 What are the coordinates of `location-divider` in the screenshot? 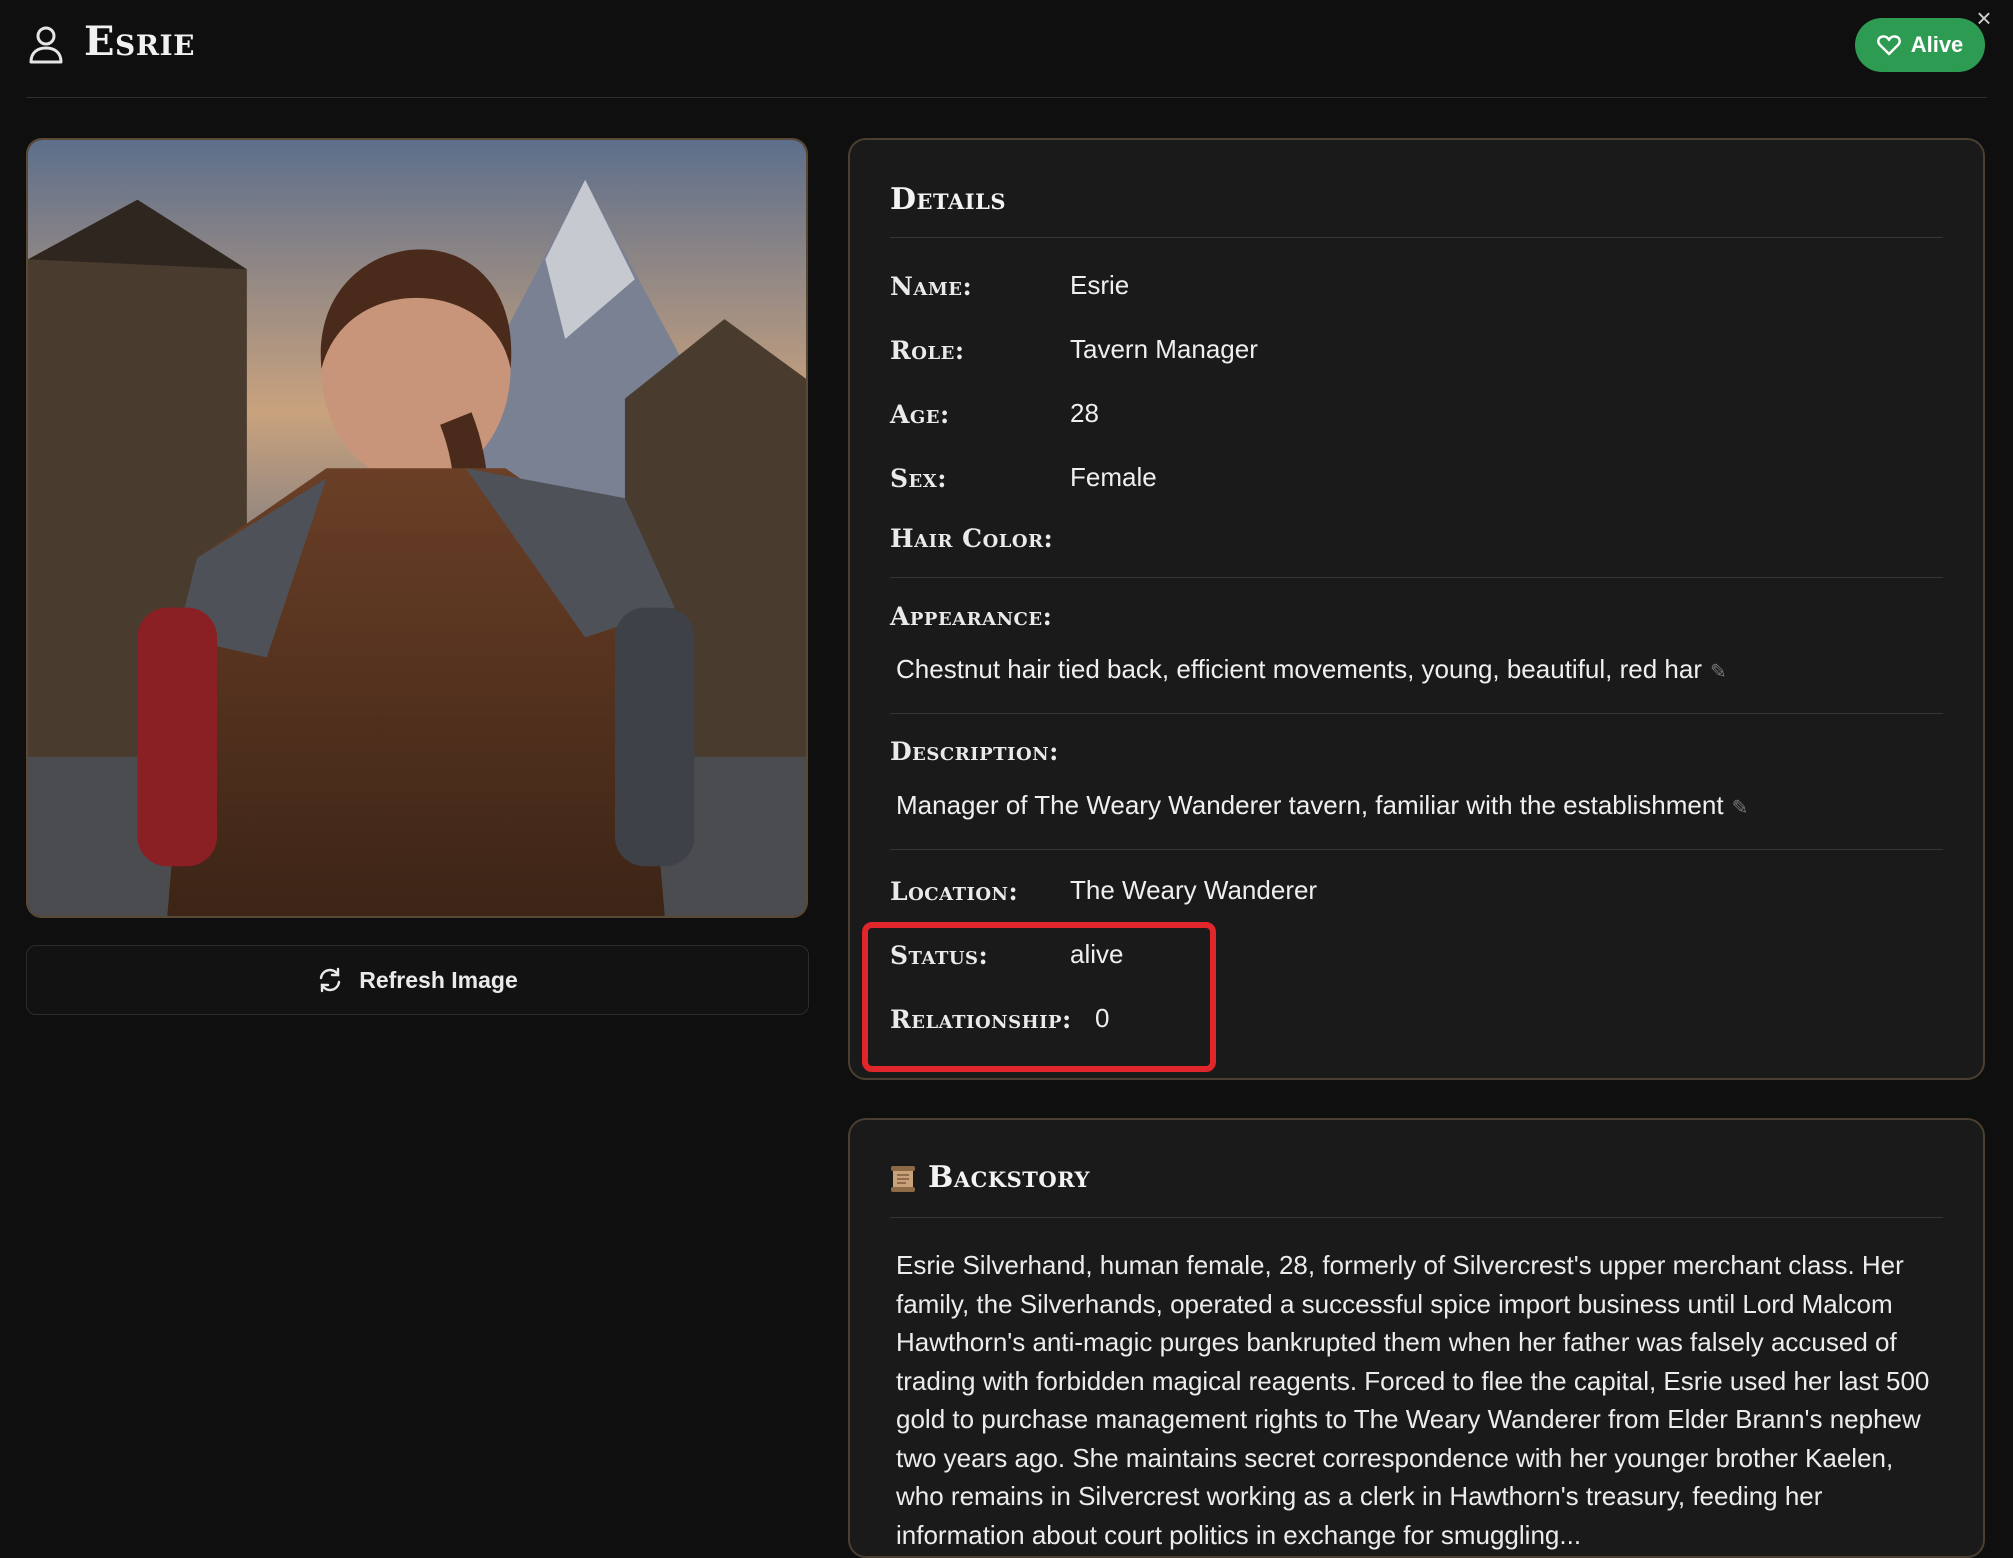 It's located at (1416, 849).